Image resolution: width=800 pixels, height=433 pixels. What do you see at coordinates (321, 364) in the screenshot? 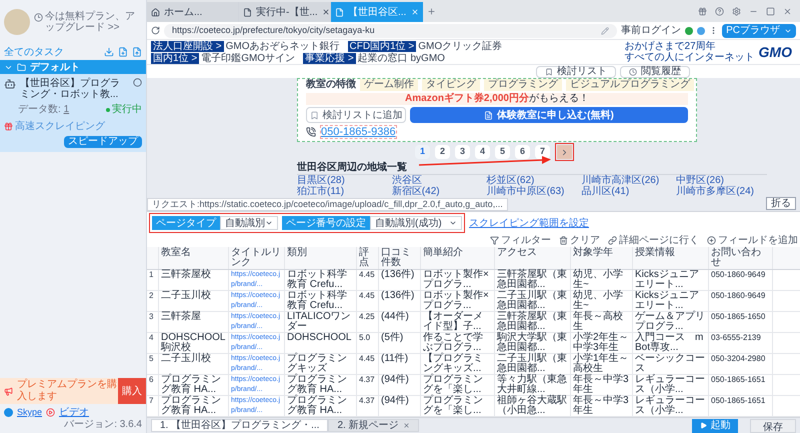
I see `table-cell: プログラミングキッズ` at bounding box center [321, 364].